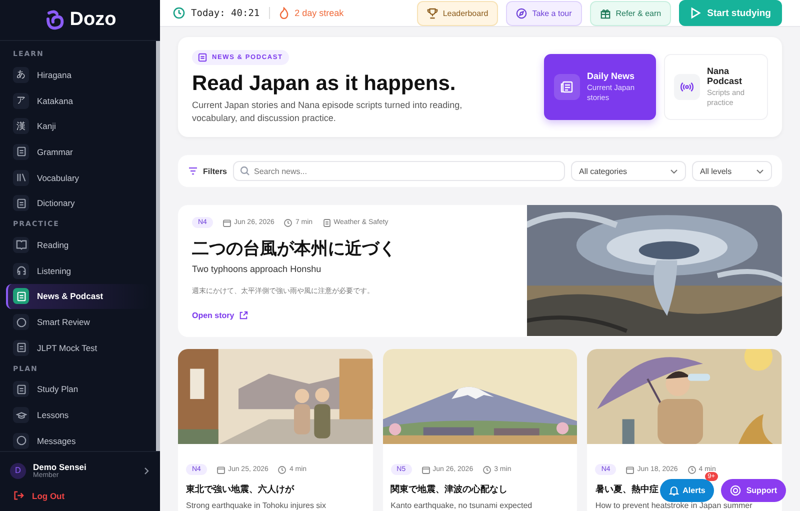  I want to click on sidebar-item: Listening, so click(78, 271).